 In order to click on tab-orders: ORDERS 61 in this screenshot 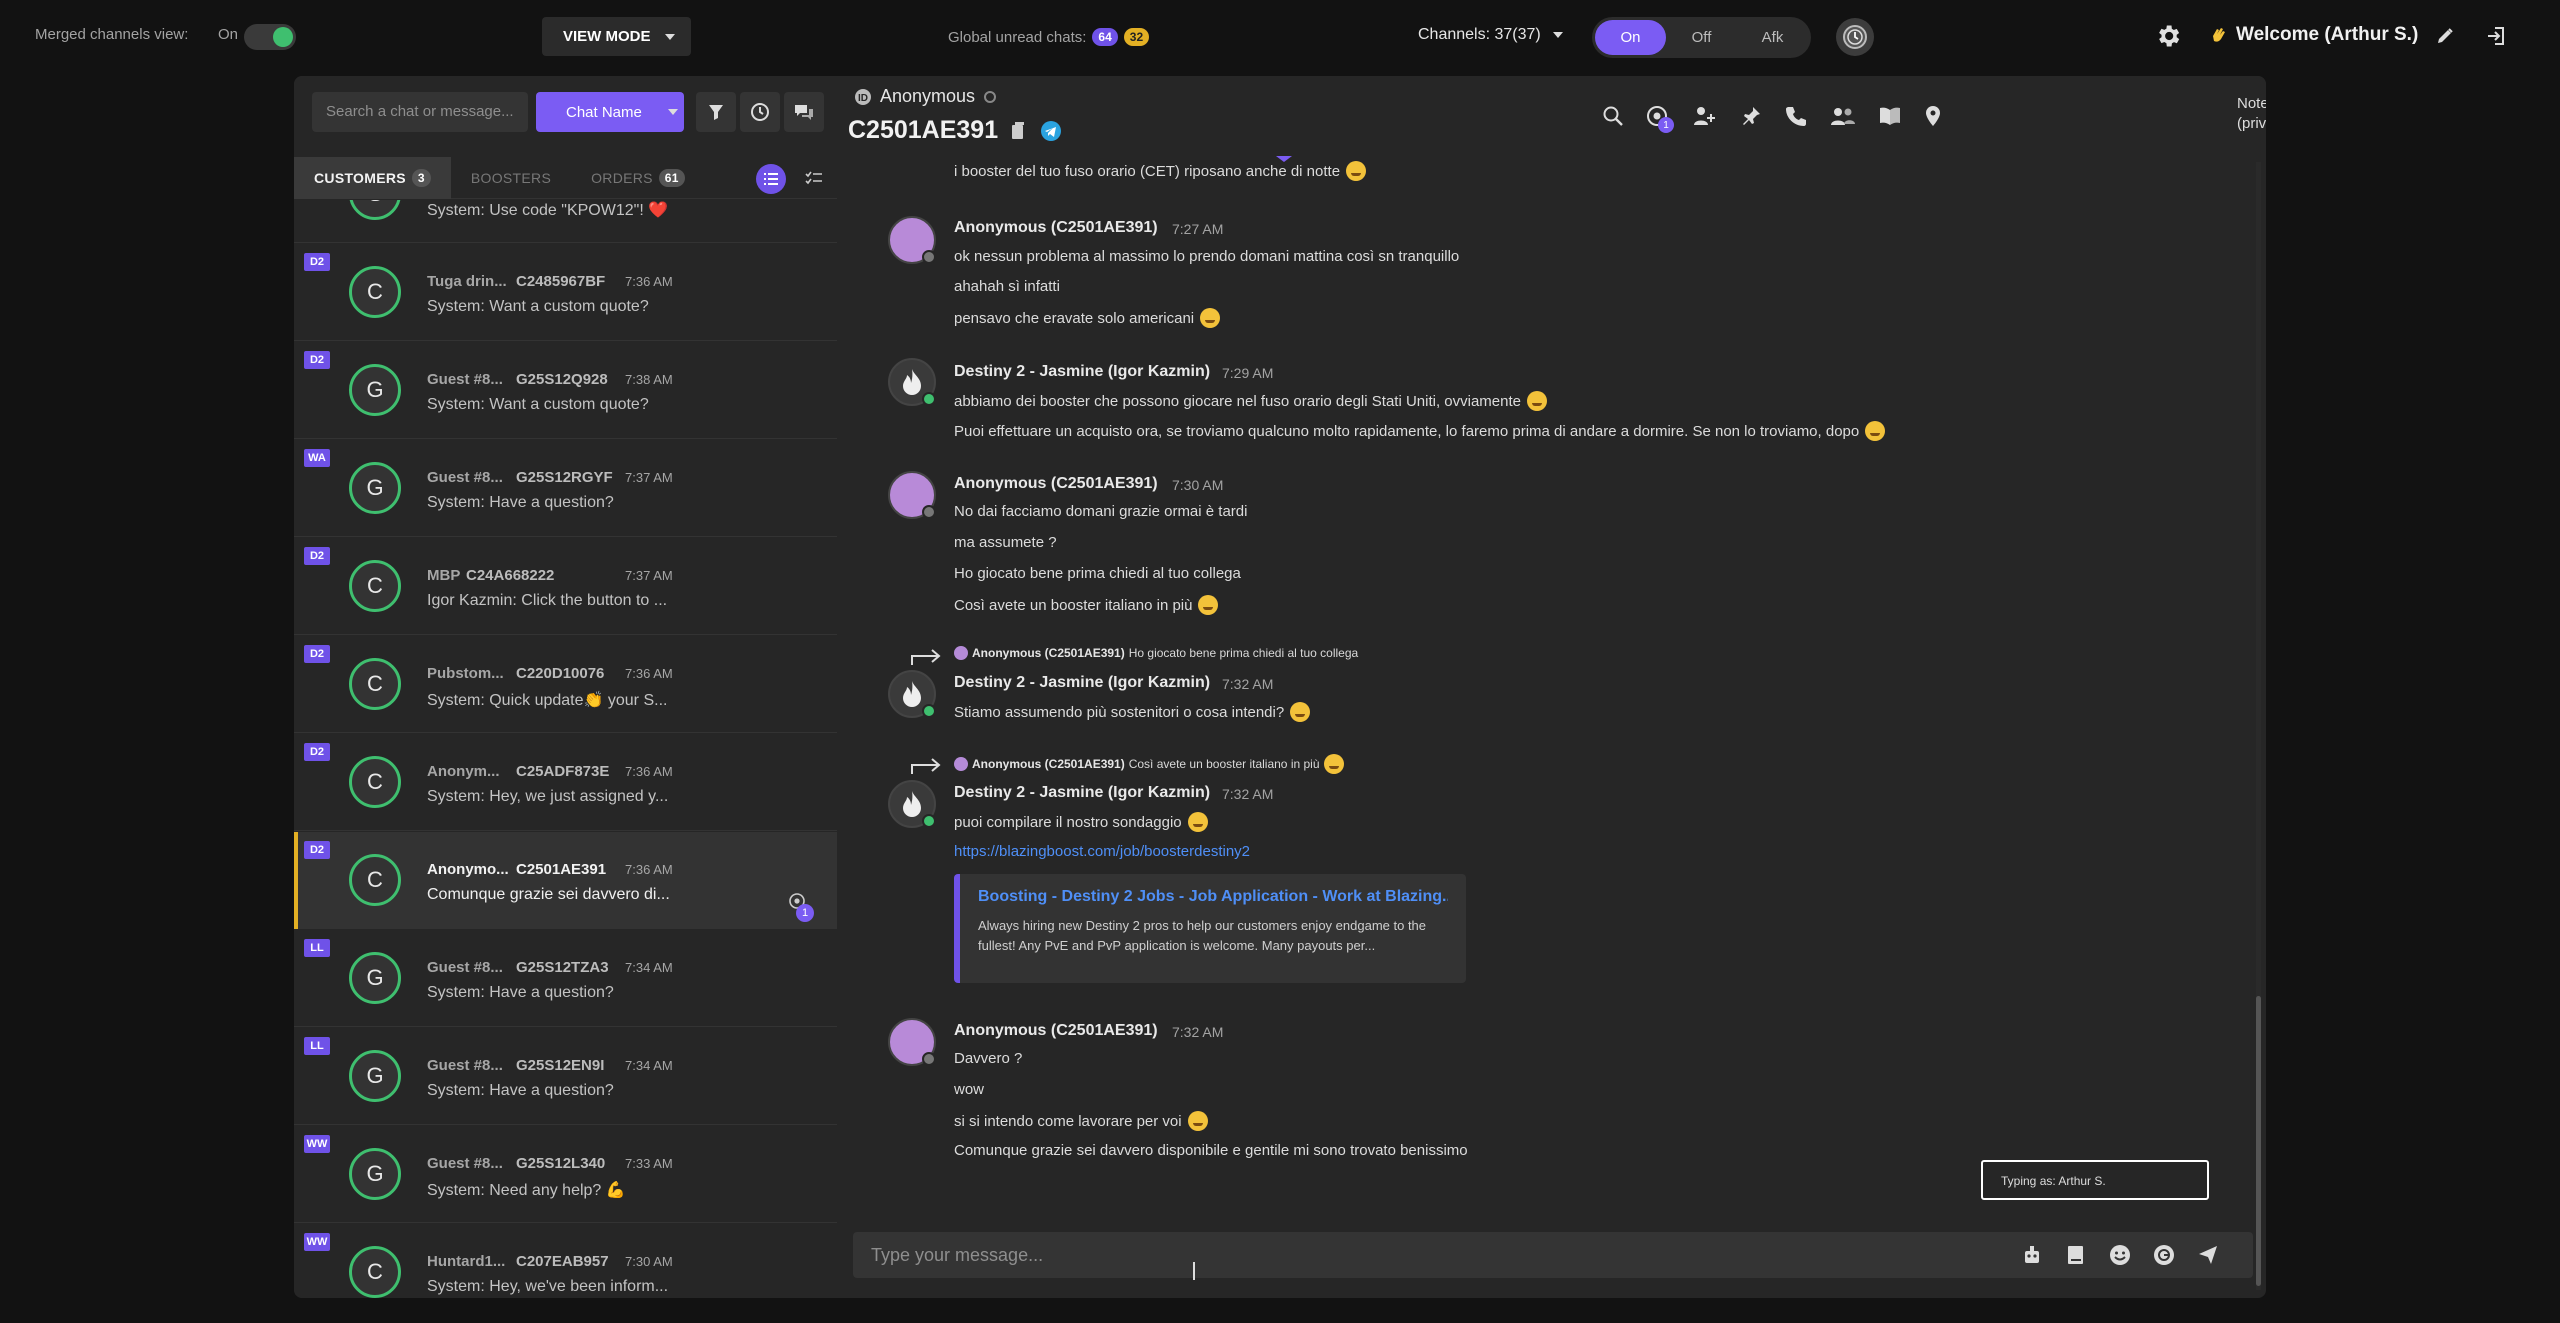, I will do `click(638, 178)`.